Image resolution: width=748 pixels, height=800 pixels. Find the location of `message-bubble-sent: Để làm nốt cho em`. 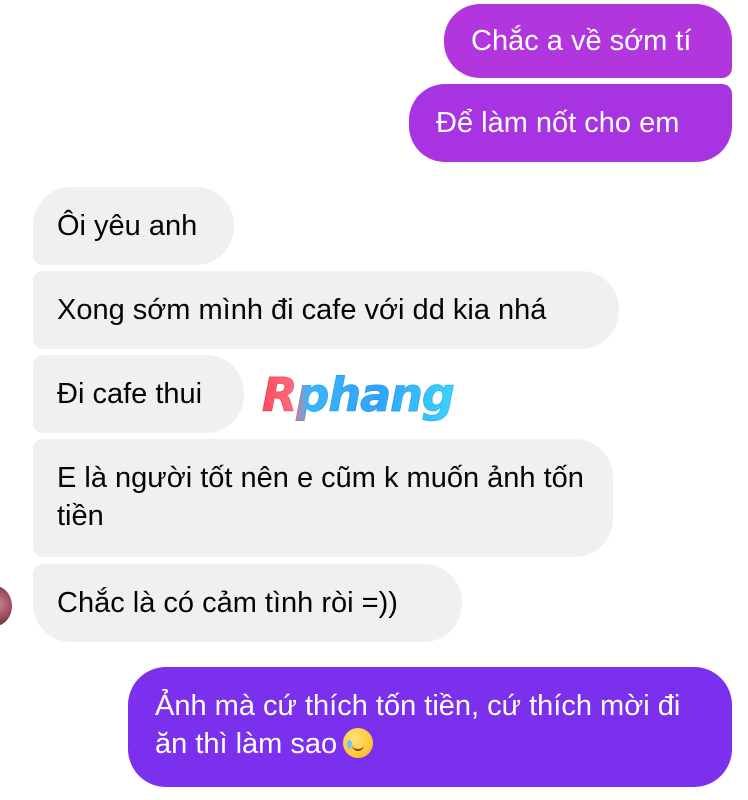

message-bubble-sent: Để làm nốt cho em is located at coordinates (570, 123).